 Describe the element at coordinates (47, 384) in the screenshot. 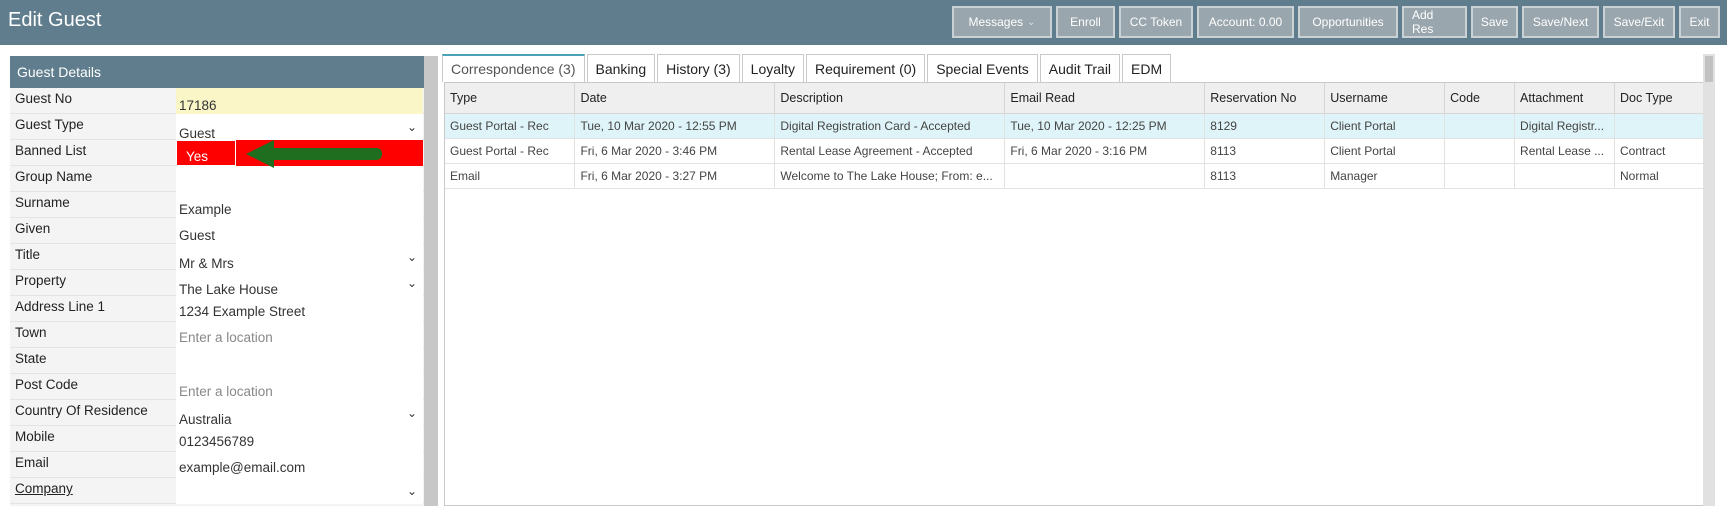

I see `post-code-label: Post Code` at that location.